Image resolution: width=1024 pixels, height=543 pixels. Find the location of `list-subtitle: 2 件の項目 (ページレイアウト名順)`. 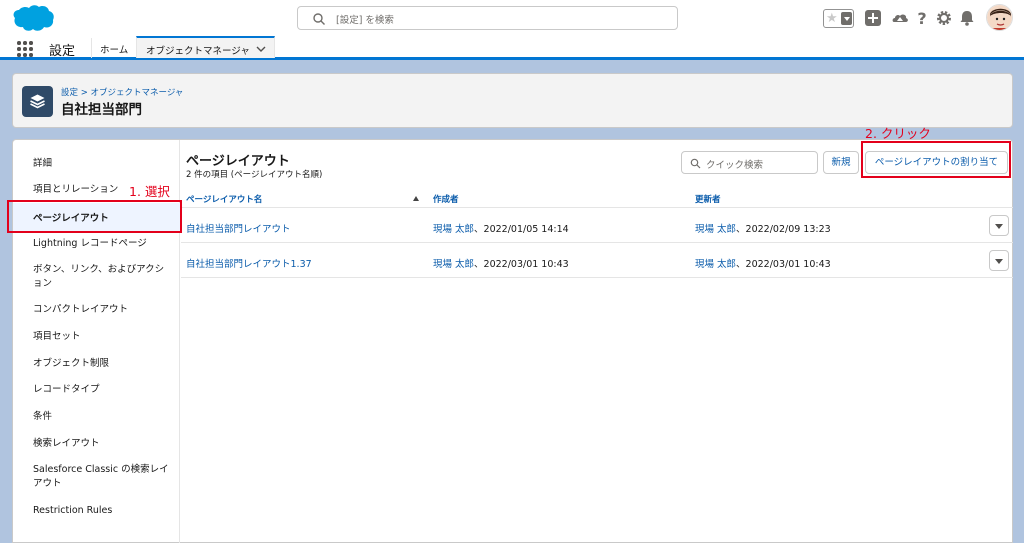

list-subtitle: 2 件の項目 (ページレイアウト名順) is located at coordinates (254, 175).